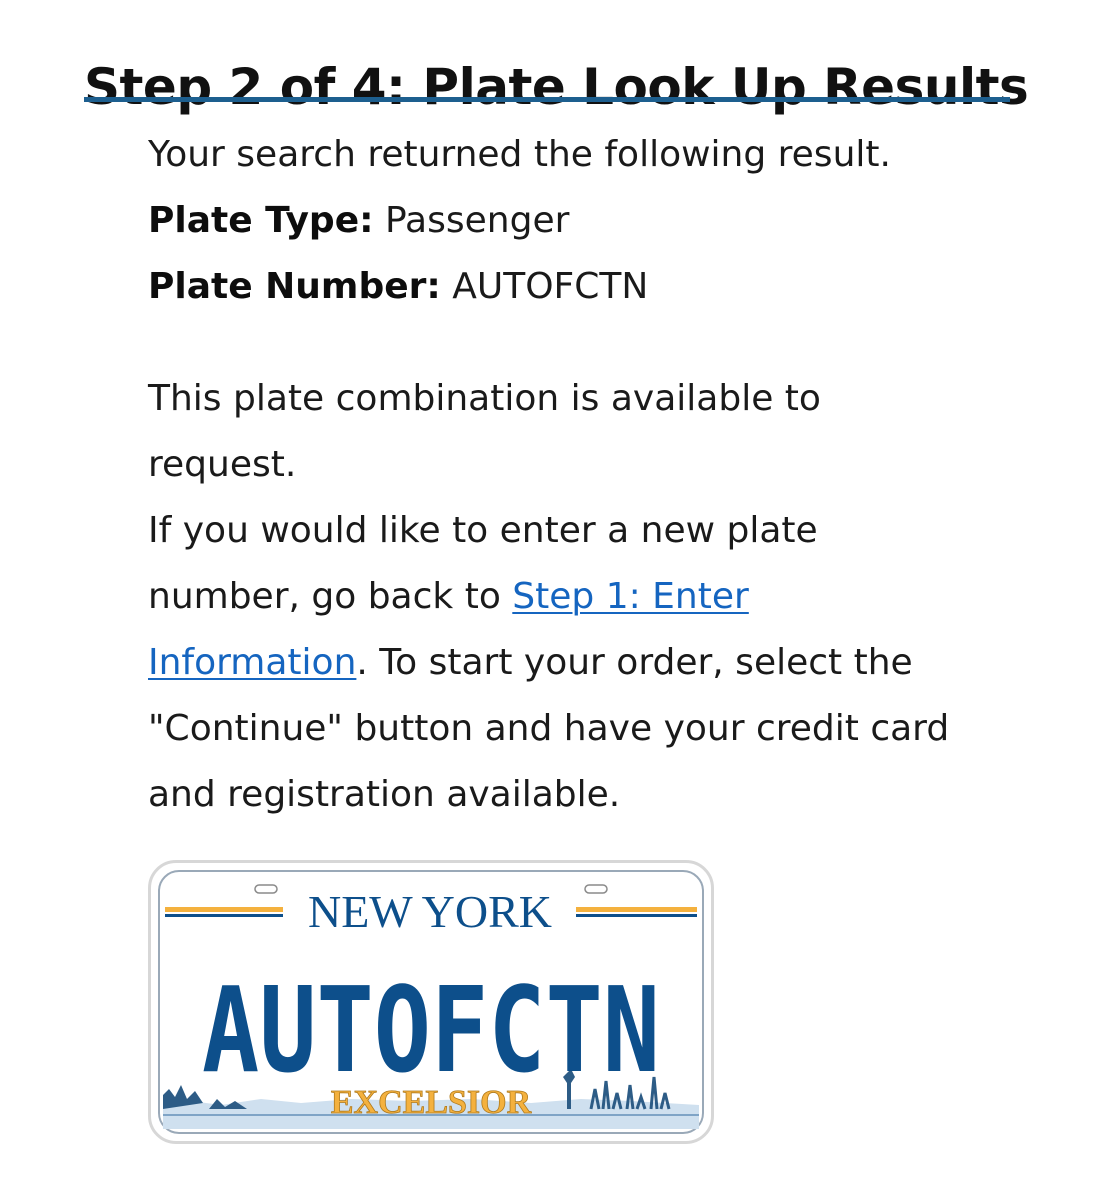 The width and height of the screenshot is (1093, 1200). I want to click on plate-type-value: Passenger, so click(477, 220).